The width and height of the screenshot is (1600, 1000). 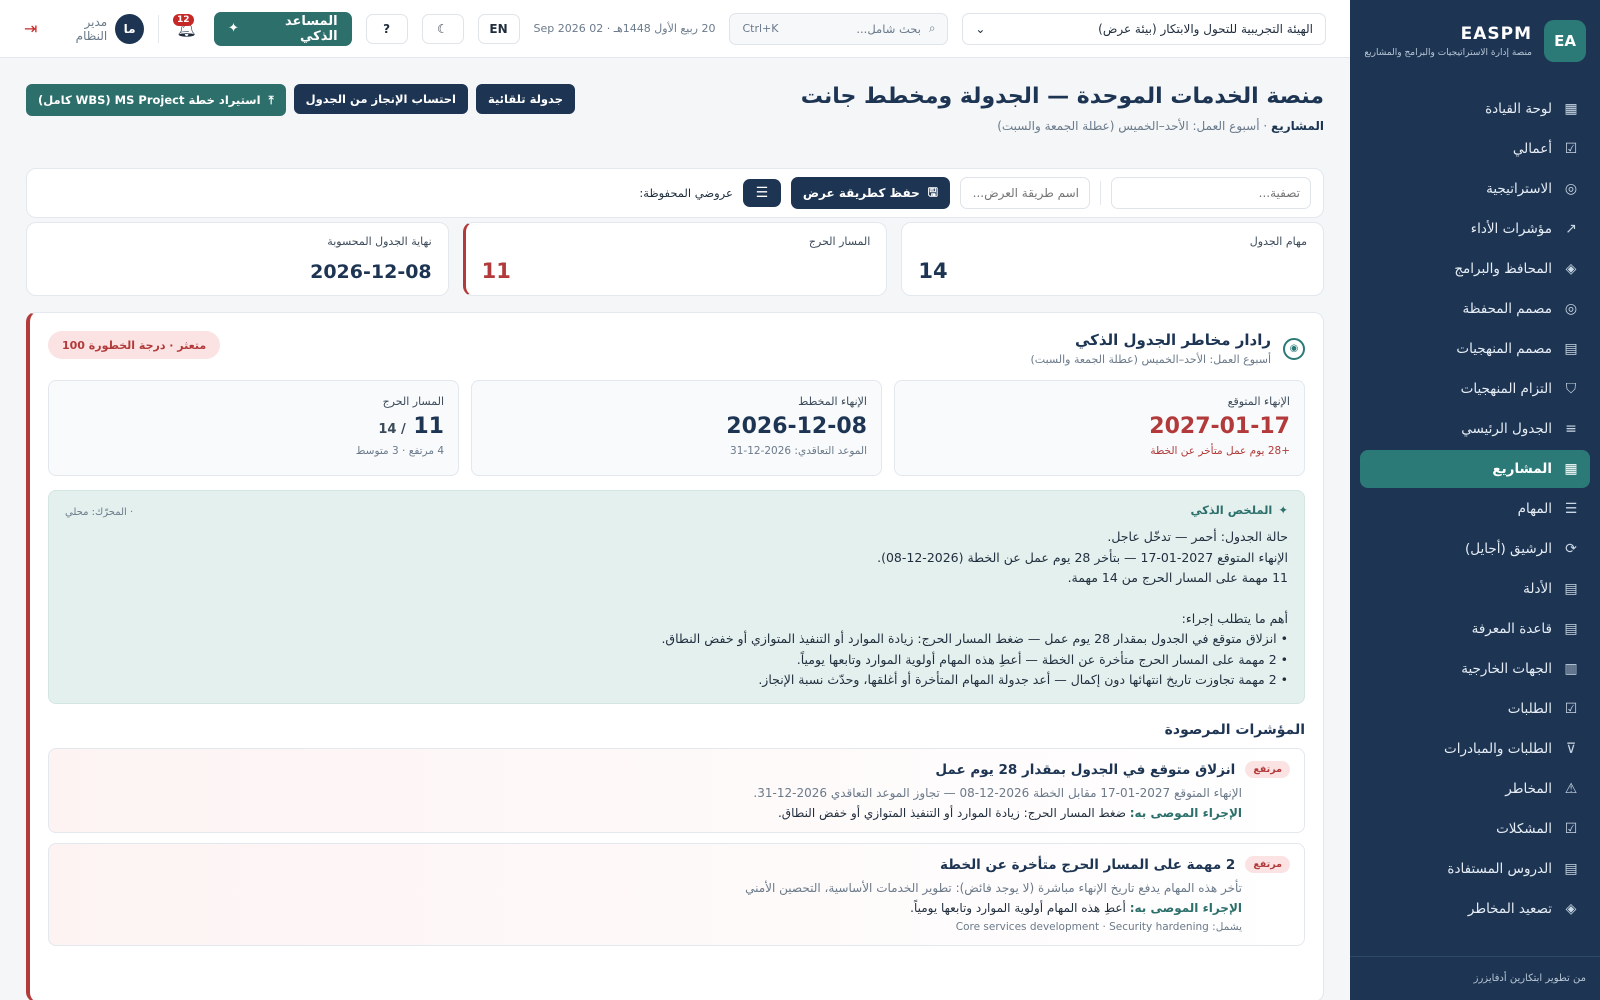 What do you see at coordinates (1475, 229) in the screenshot?
I see `sidebar-item-kpis: ↗ مؤشرات الأداء` at bounding box center [1475, 229].